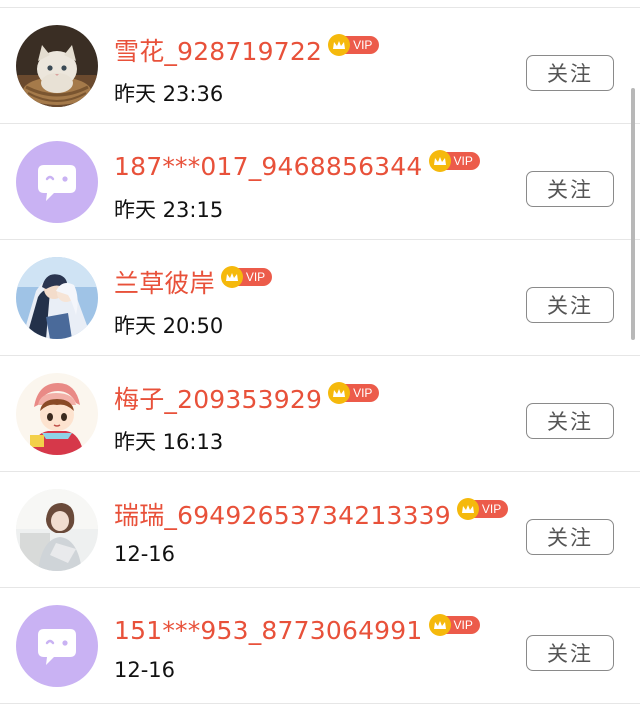 The image size is (640, 720). Describe the element at coordinates (268, 166) in the screenshot. I see `user-name: 187***017_9468856344` at that location.